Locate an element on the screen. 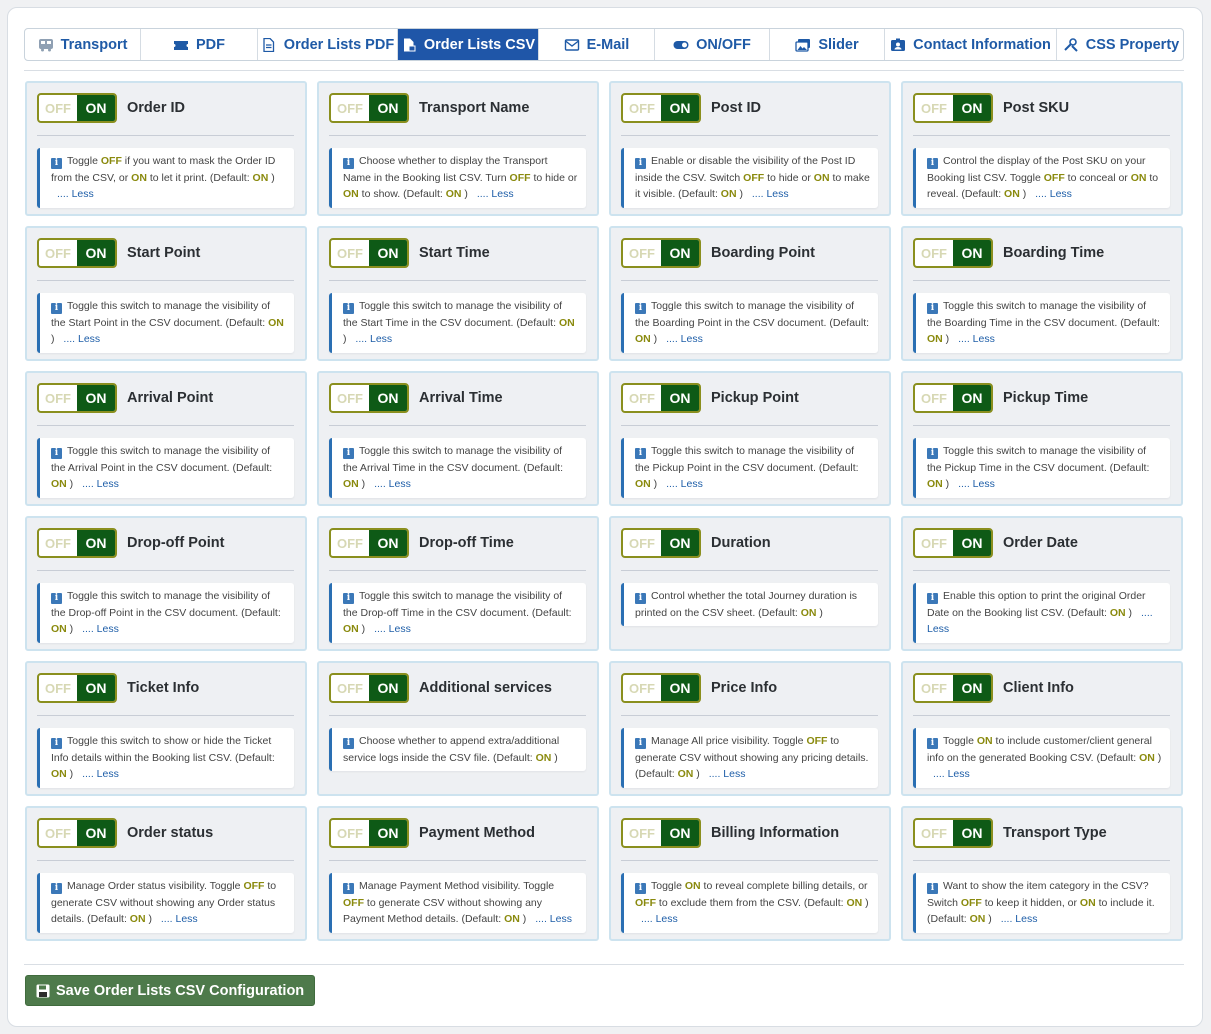  description-text: Manage All price visibility. Toggle is located at coordinates (729, 741).